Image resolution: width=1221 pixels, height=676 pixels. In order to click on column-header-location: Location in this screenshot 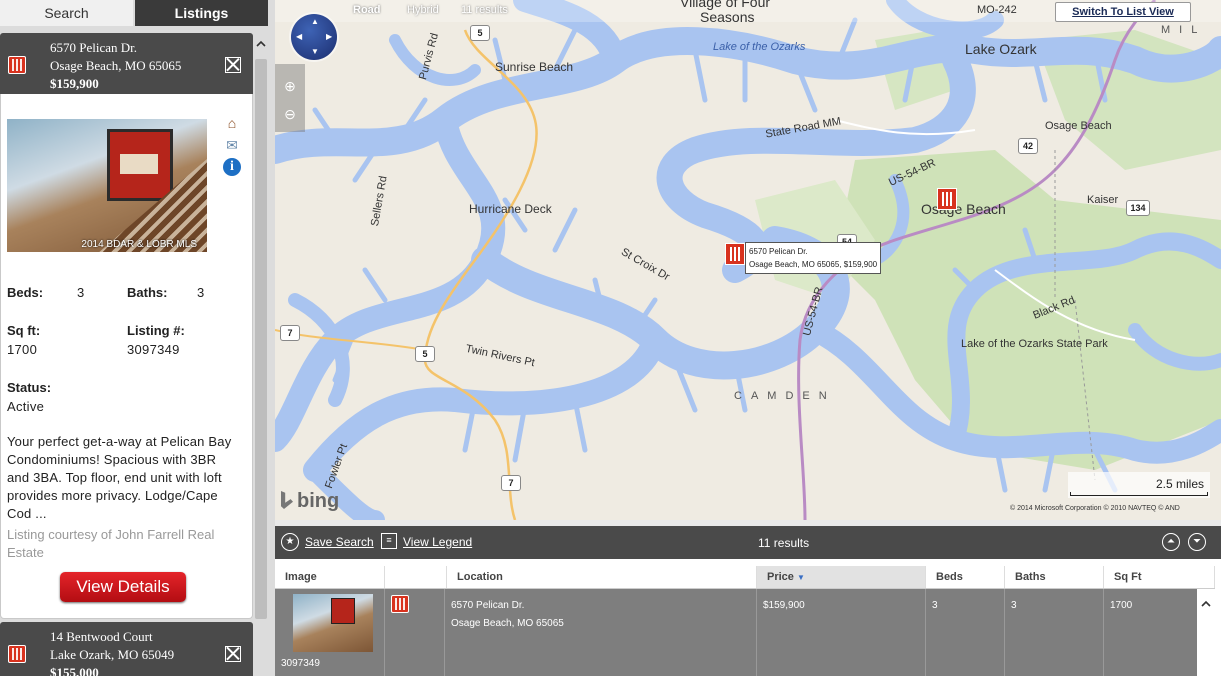, I will do `click(602, 577)`.